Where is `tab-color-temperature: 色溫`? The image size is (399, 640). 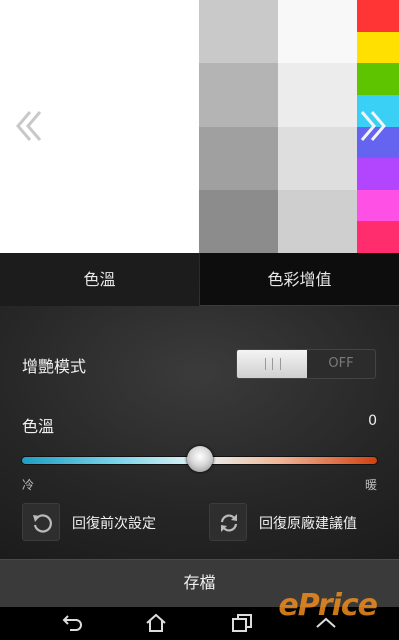 tab-color-temperature: 色溫 is located at coordinates (99, 279).